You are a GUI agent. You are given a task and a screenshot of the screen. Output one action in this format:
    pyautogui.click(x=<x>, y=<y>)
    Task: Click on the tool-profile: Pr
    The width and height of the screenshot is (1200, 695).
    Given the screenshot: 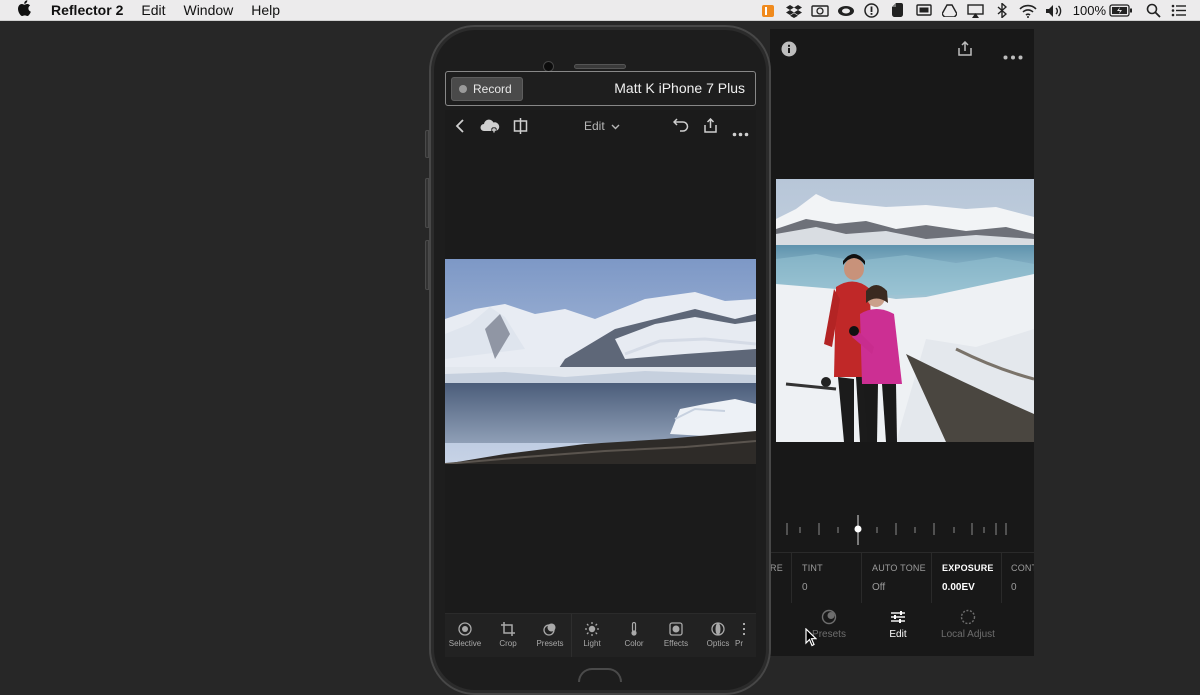 What is the action you would take?
    pyautogui.click(x=745, y=635)
    